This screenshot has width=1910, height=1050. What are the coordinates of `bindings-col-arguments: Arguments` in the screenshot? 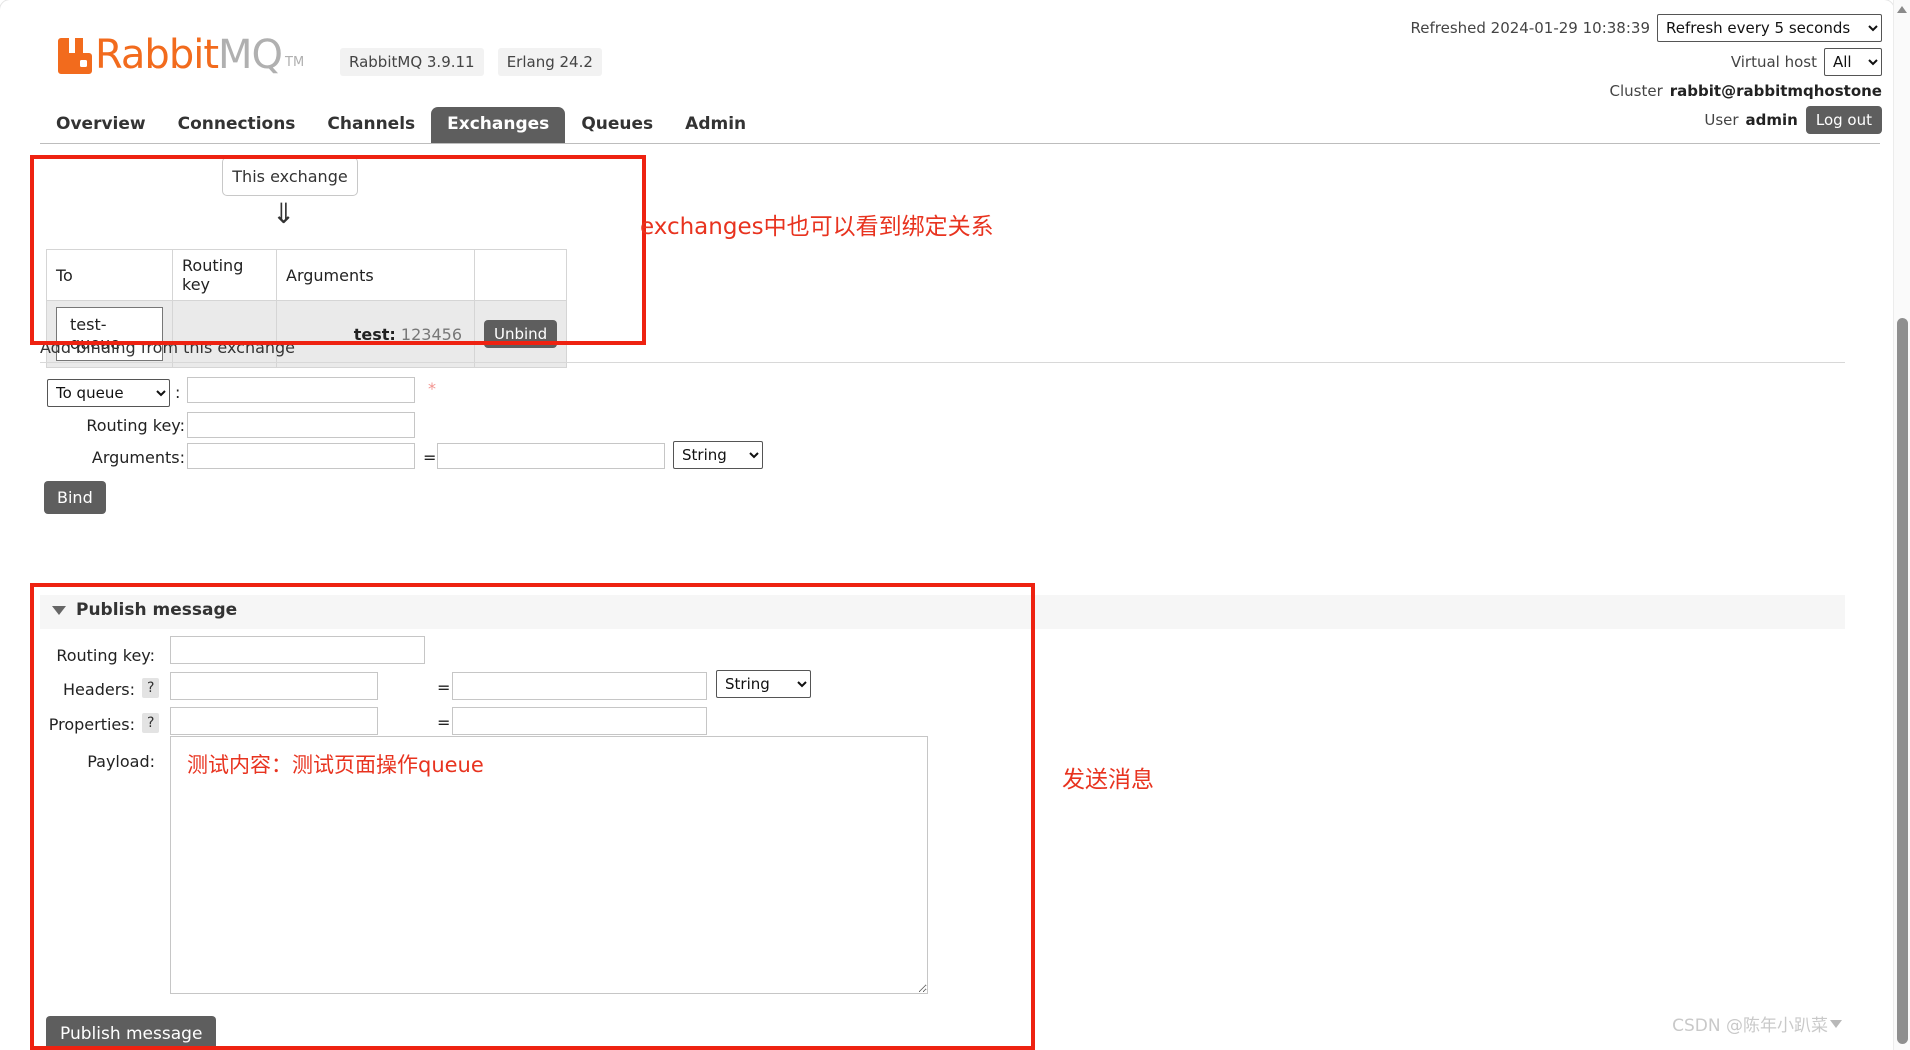 It's located at (375, 275).